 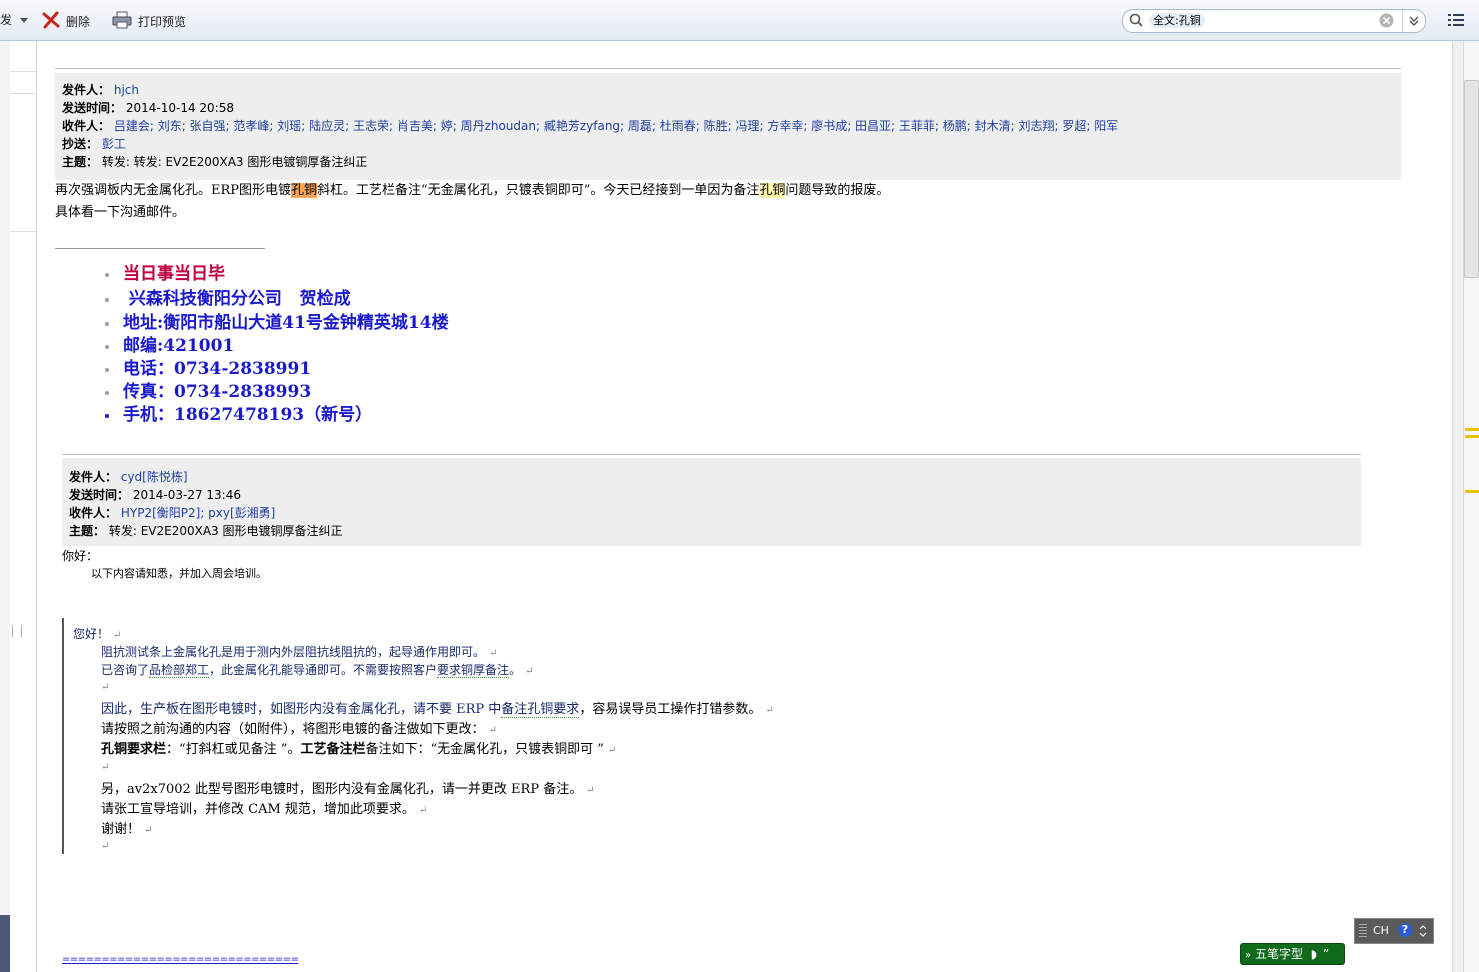 I want to click on quoted-line: 请按照之前沟通的内容（如附件），将图形电镀的备注做如下更改： ↵, so click(x=299, y=727).